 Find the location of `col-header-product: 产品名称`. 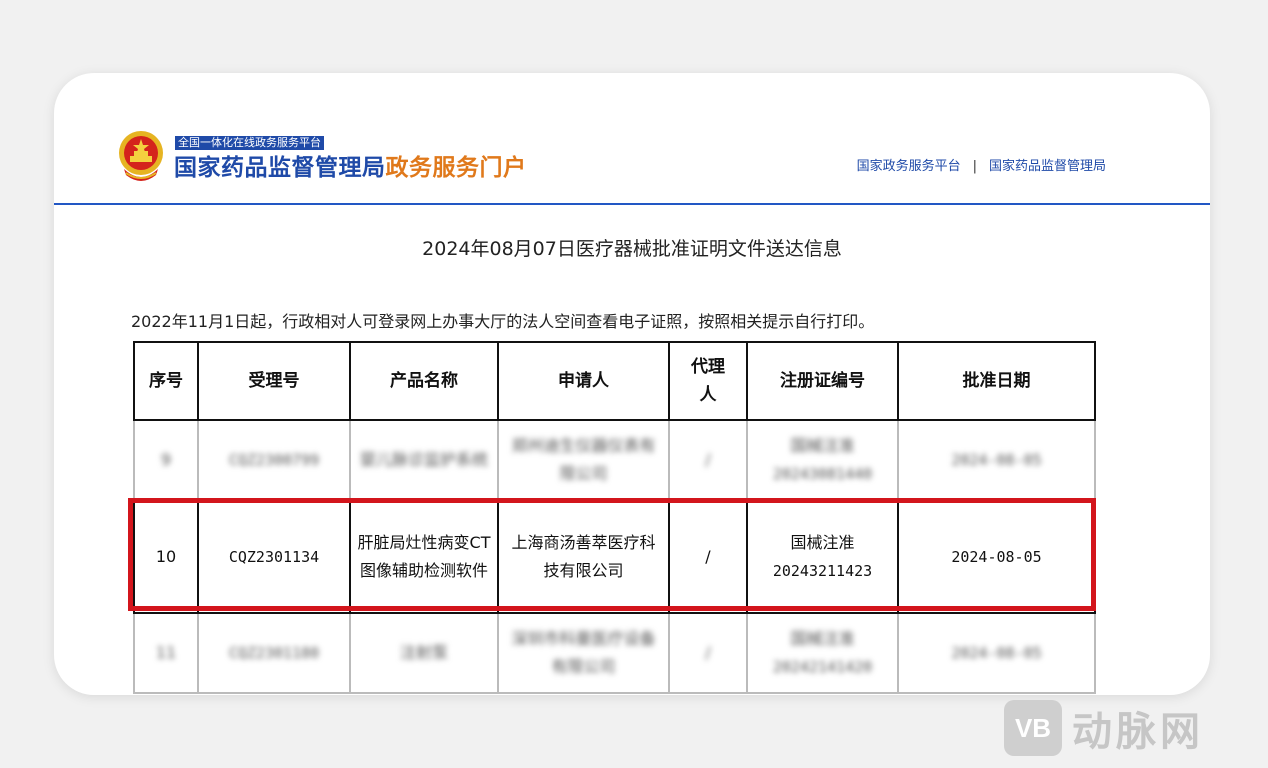

col-header-product: 产品名称 is located at coordinates (424, 381).